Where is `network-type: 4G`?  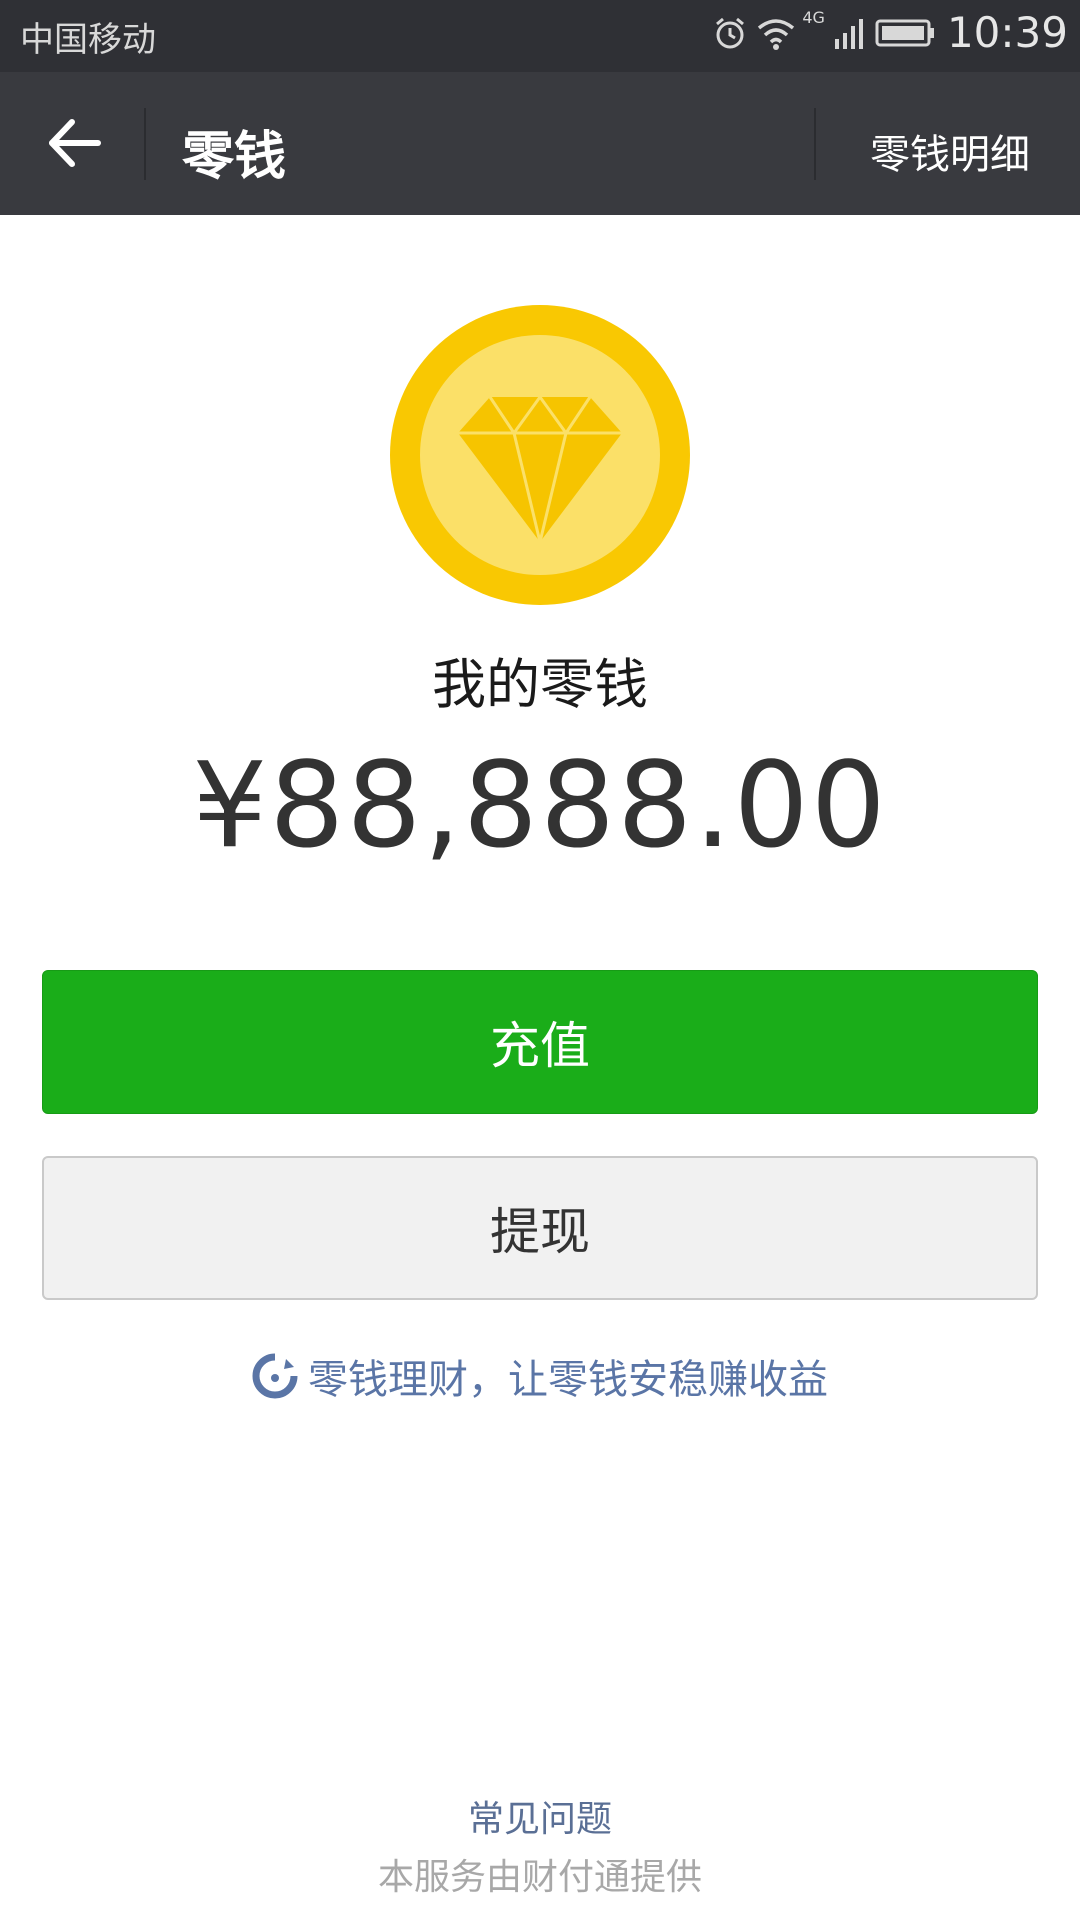
network-type: 4G is located at coordinates (813, 17).